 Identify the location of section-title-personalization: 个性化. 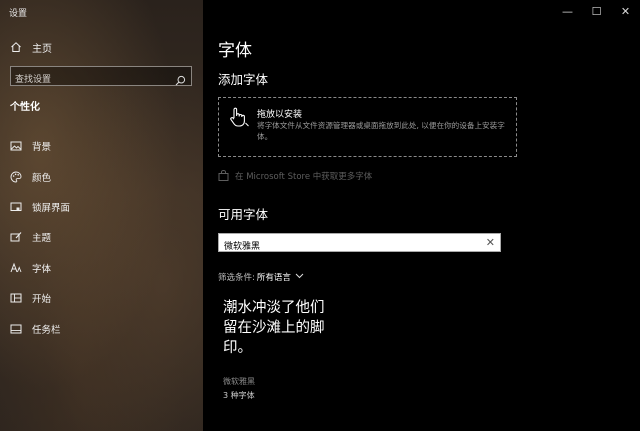
(25, 107).